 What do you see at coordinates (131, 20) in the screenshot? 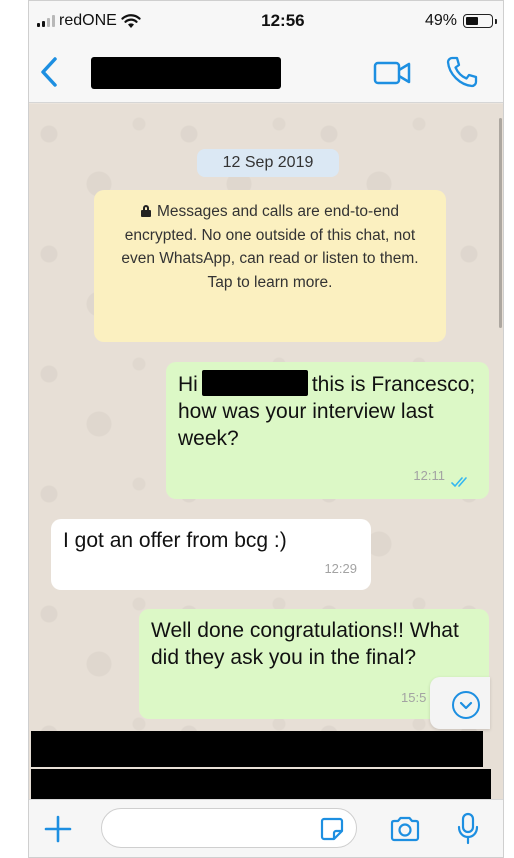
I see `wifi-icon` at bounding box center [131, 20].